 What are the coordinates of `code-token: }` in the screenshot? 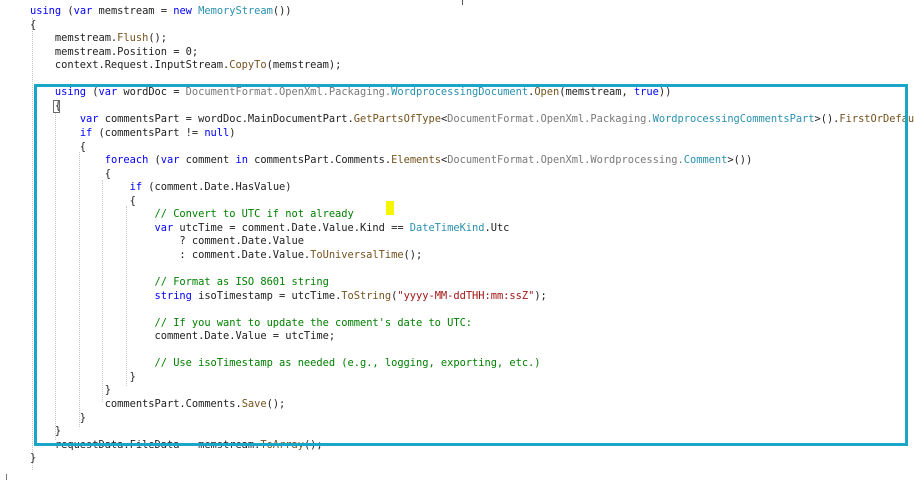 It's located at (33, 458).